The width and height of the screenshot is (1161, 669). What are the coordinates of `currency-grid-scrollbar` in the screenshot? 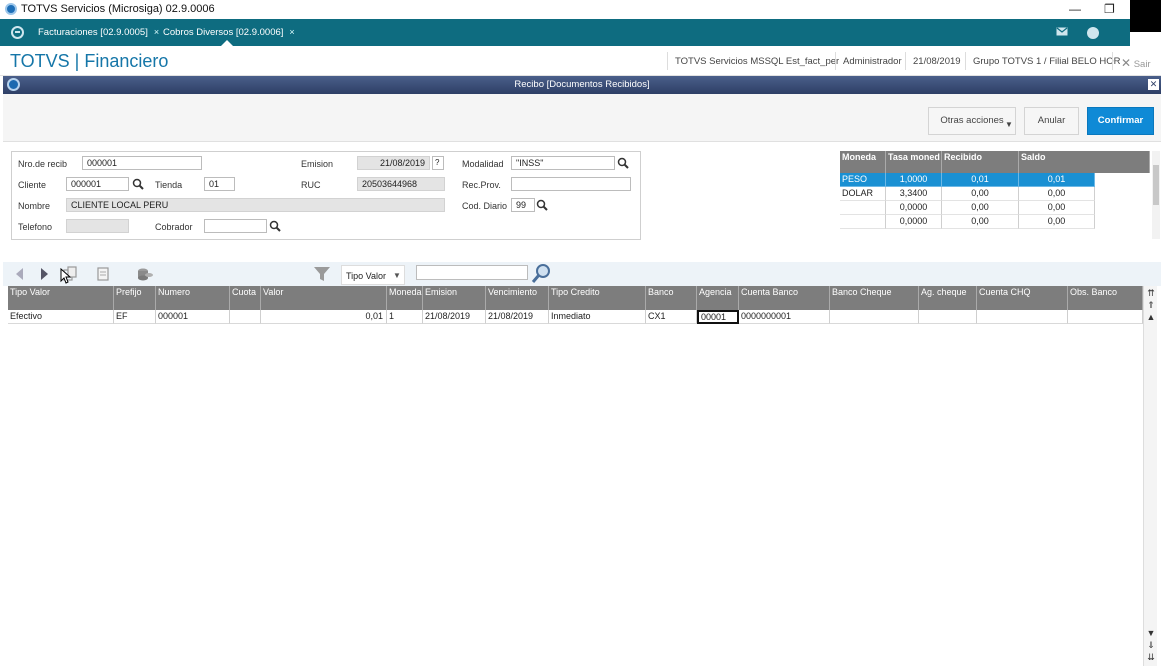 It's located at (1156, 195).